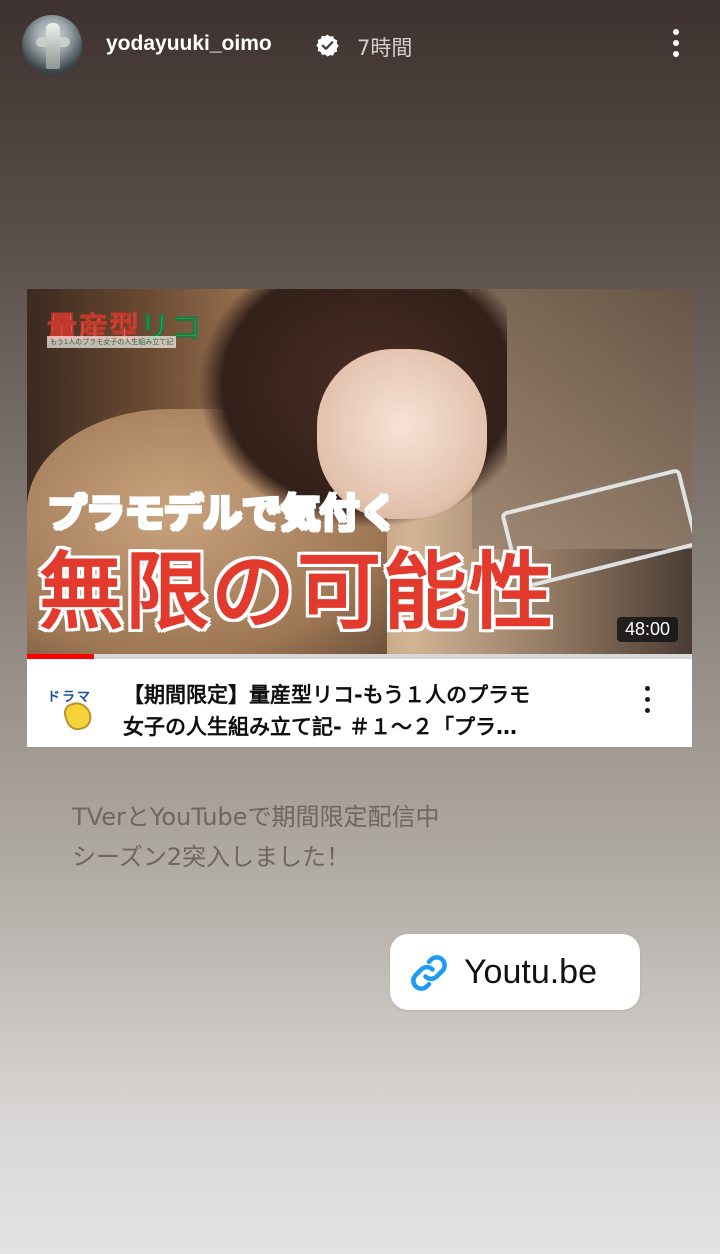 The height and width of the screenshot is (1254, 720). Describe the element at coordinates (256, 817) in the screenshot. I see `caption-line-1: TVerとYouTubeで期間限定配信中` at that location.